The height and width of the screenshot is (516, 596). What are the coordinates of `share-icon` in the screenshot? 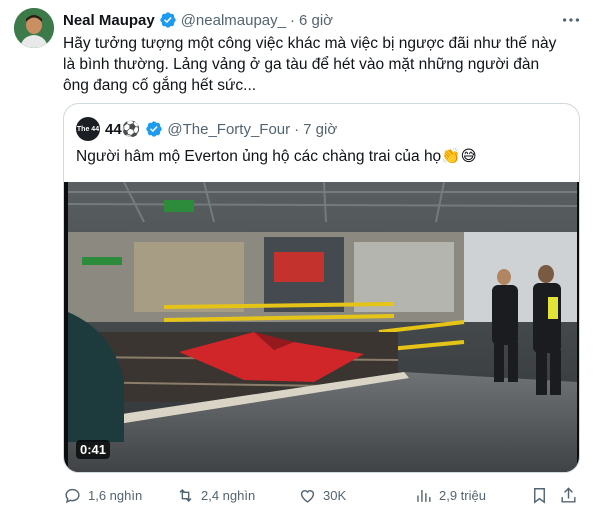 It's located at (568, 494).